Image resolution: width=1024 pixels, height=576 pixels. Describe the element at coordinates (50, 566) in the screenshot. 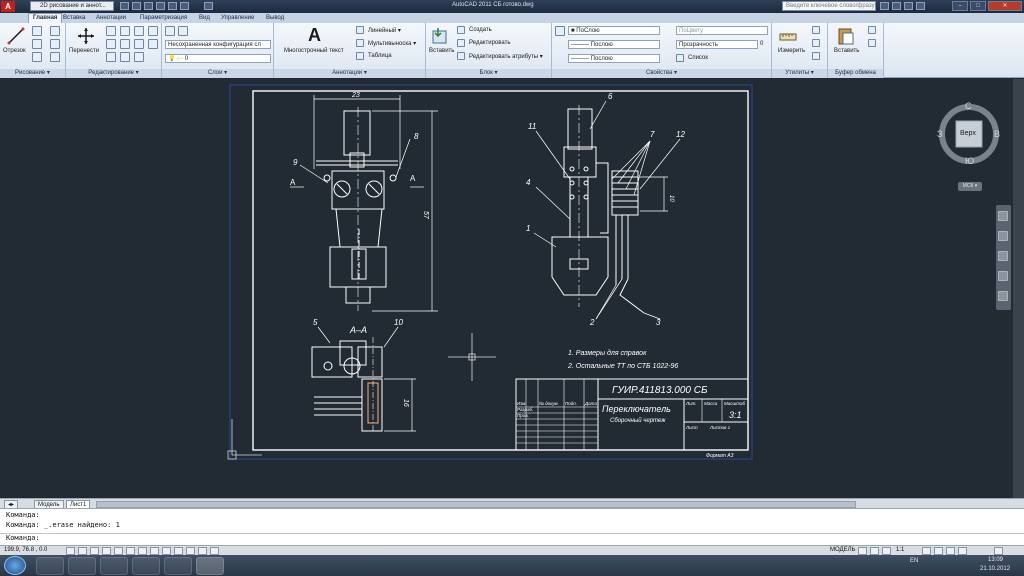

I see `explorer-taskbar-icon` at that location.